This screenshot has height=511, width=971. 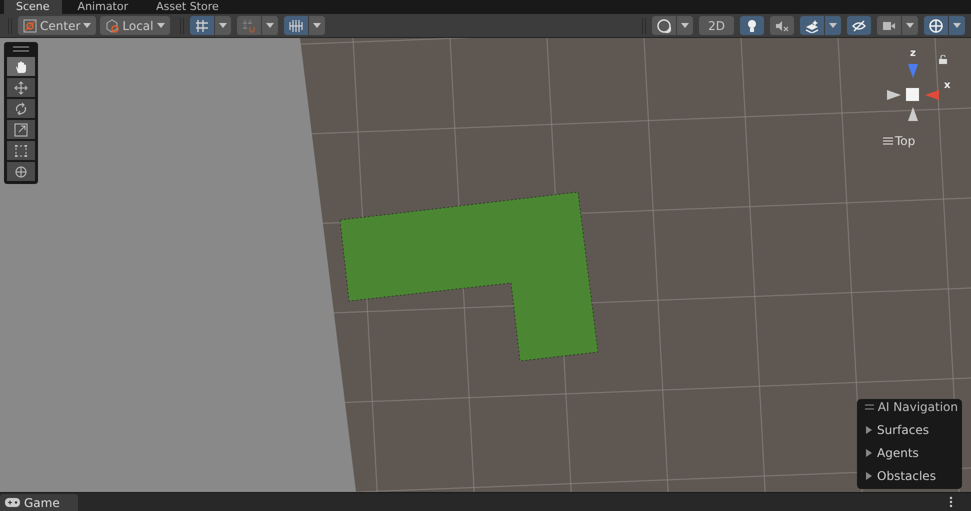 What do you see at coordinates (913, 53) in the screenshot?
I see `z-axis-label: z` at bounding box center [913, 53].